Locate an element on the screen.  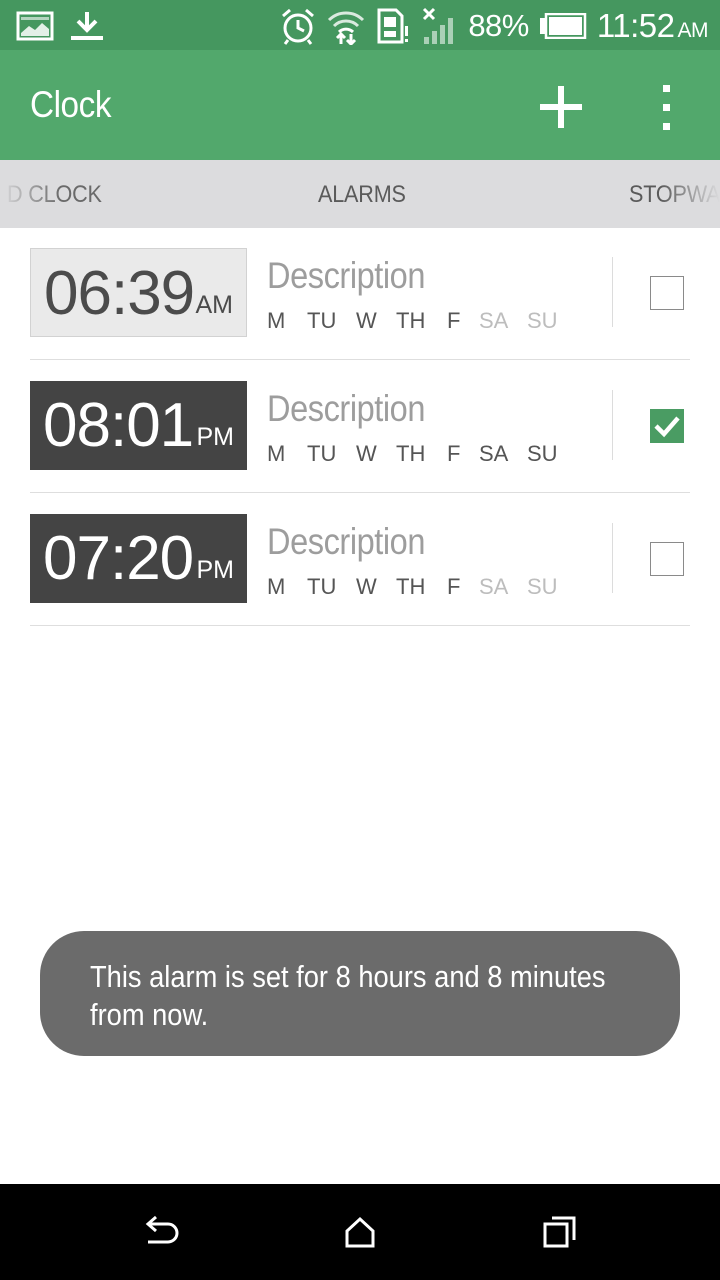
tab-fade-right is located at coordinates (690, 194).